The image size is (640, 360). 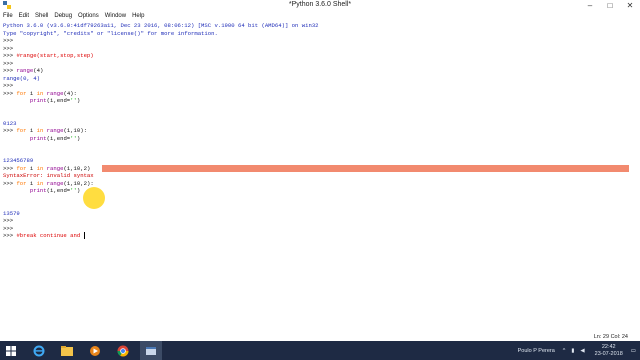 I want to click on volume-icon: ◀, so click(x=582, y=351).